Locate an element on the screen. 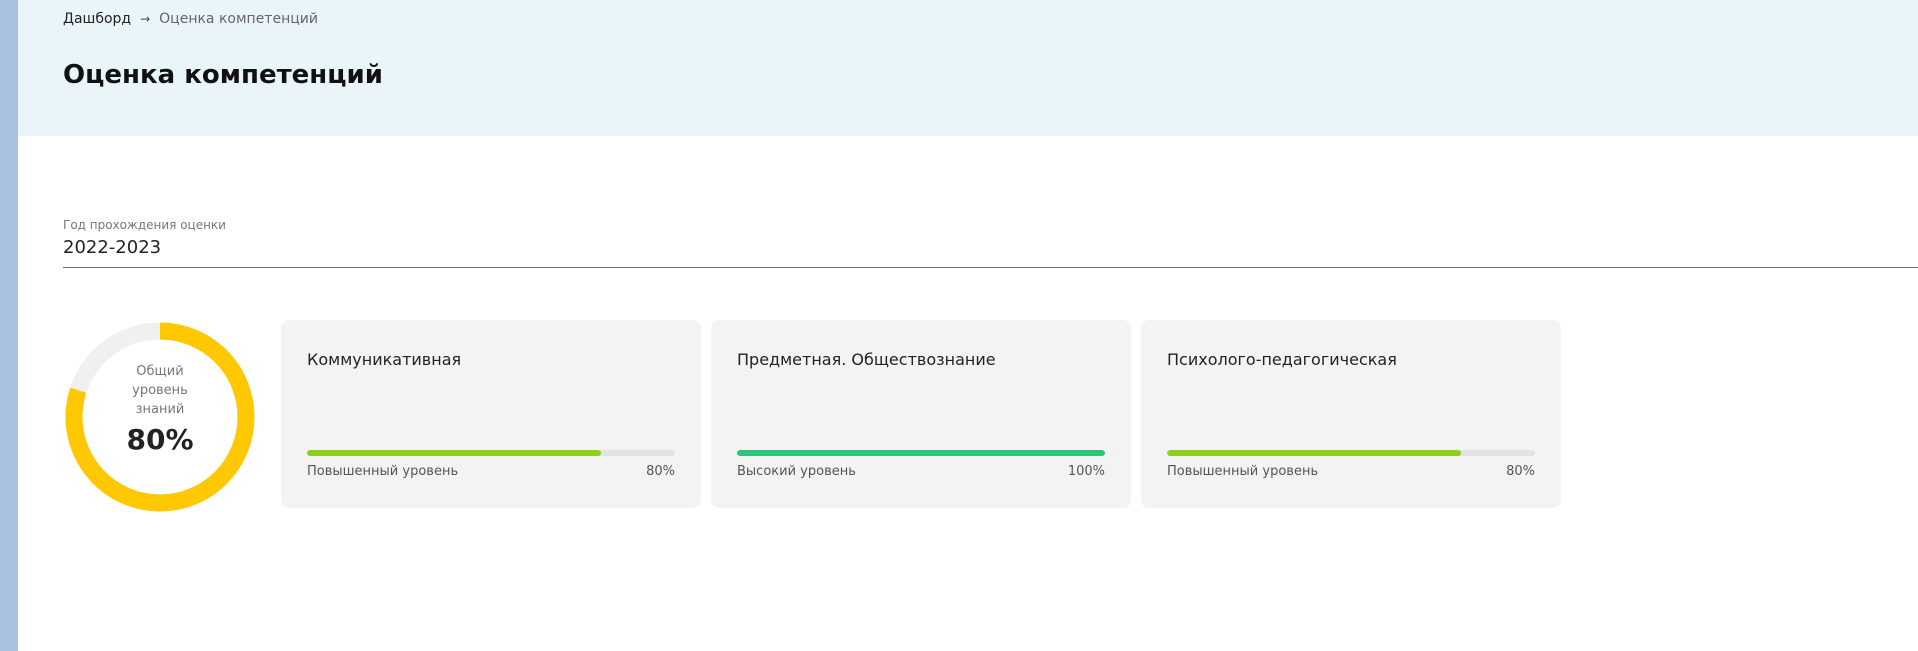 The width and height of the screenshot is (1918, 651). competency-card-communicative: Коммуникативная Повышенный уровень 80% is located at coordinates (491, 414).